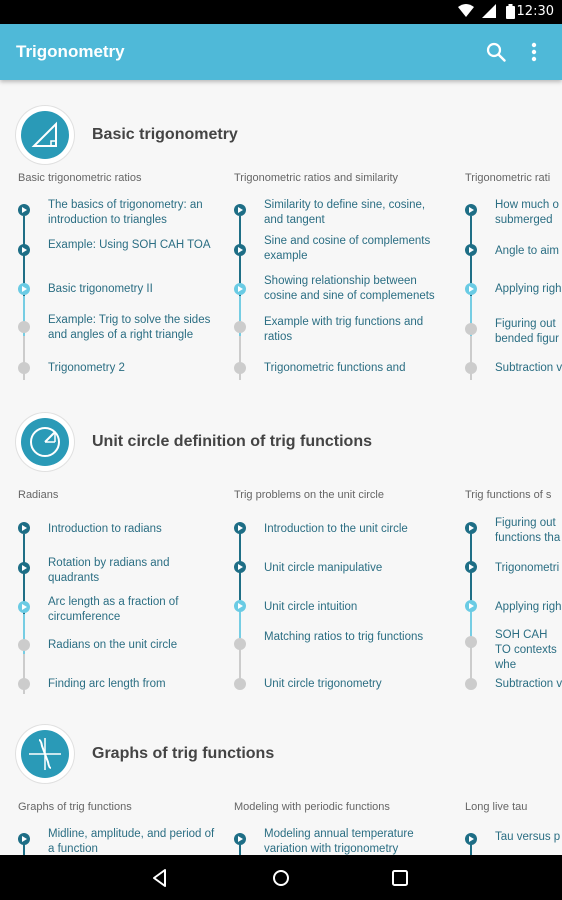 The height and width of the screenshot is (900, 562). What do you see at coordinates (534, 52) in the screenshot?
I see `more-options-icon` at bounding box center [534, 52].